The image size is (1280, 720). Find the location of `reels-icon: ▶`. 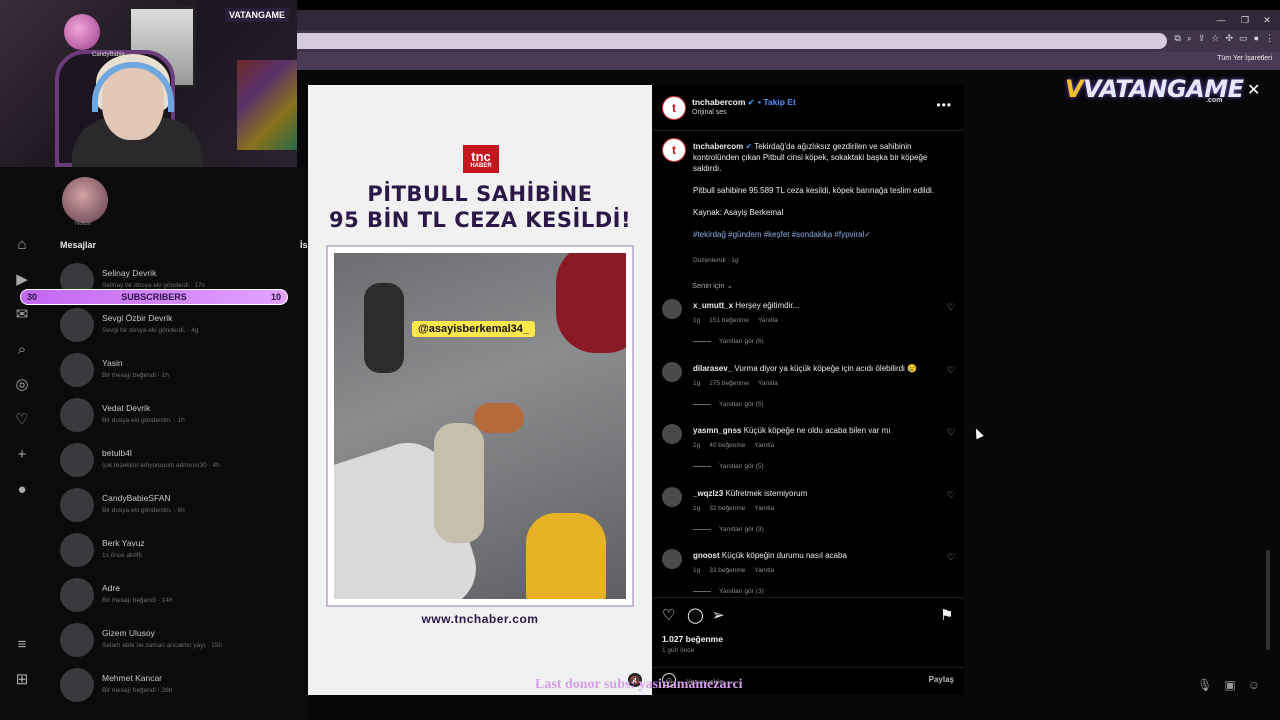

reels-icon: ▶ is located at coordinates (22, 279).